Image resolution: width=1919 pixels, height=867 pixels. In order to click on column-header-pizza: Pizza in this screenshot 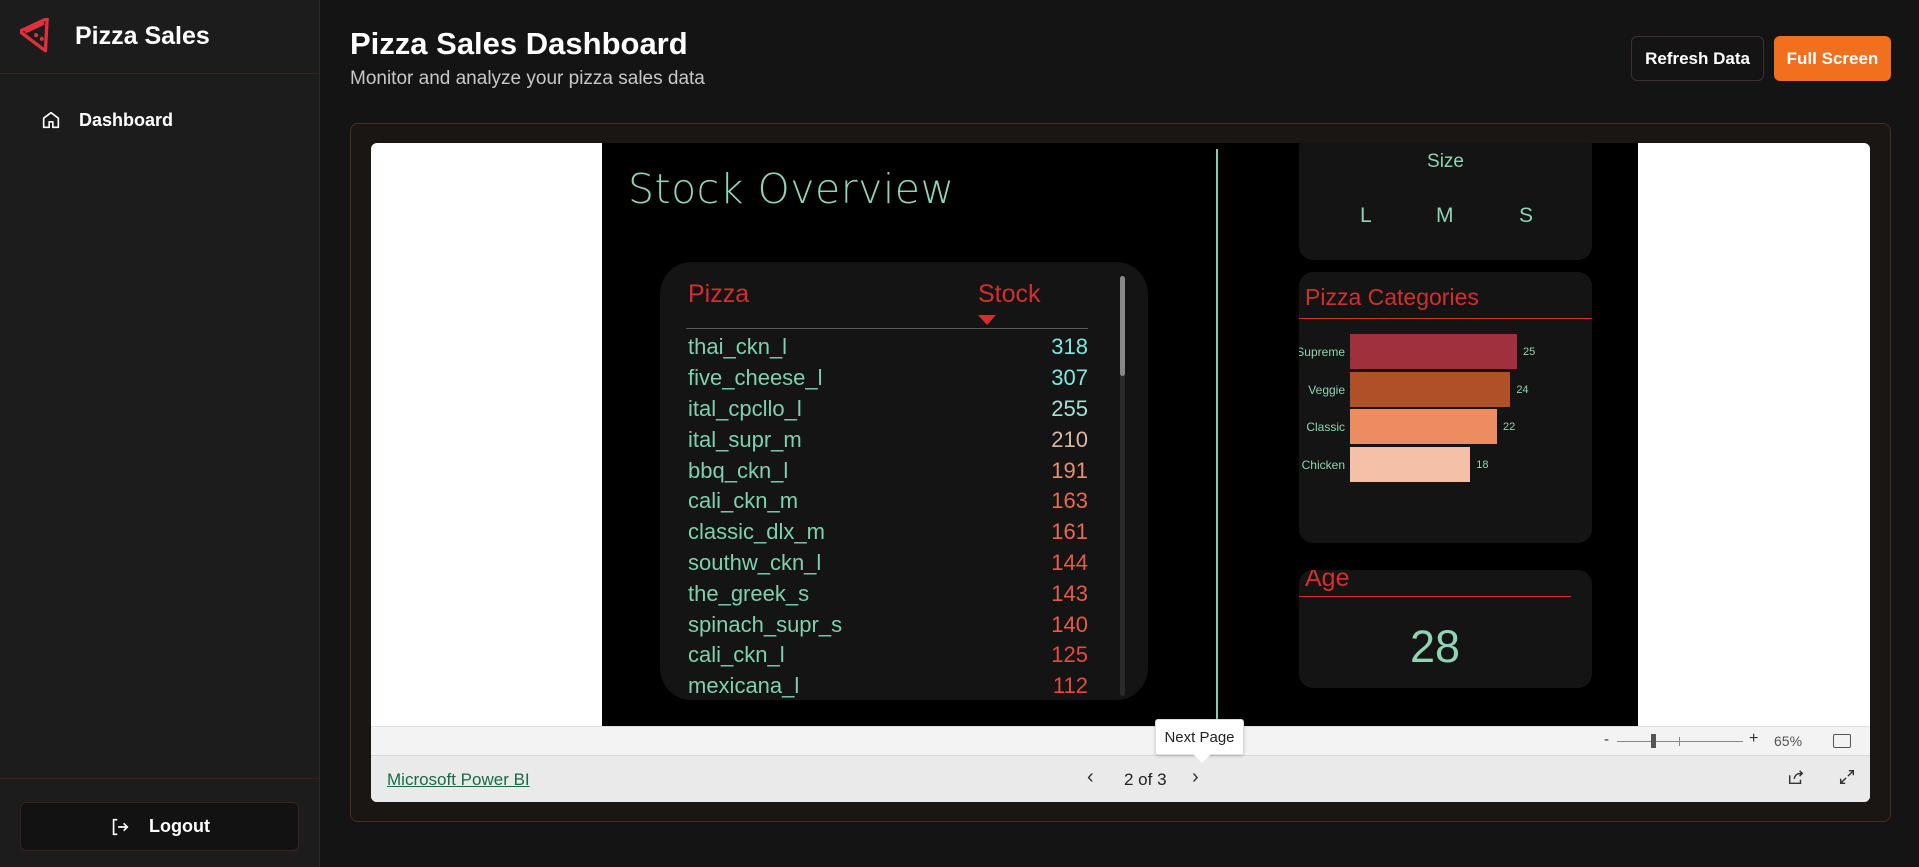, I will do `click(718, 294)`.